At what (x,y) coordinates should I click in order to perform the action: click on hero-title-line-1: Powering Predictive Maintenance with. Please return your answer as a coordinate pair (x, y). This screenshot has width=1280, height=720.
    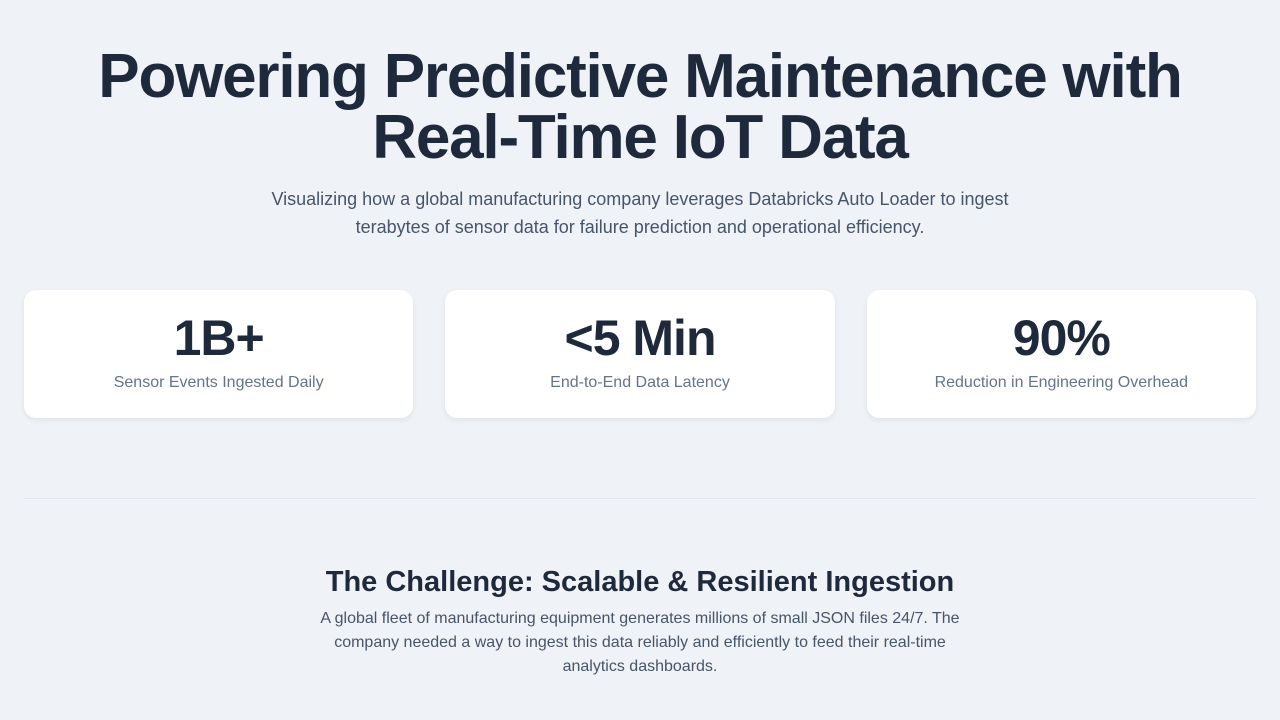
    Looking at the image, I should click on (640, 76).